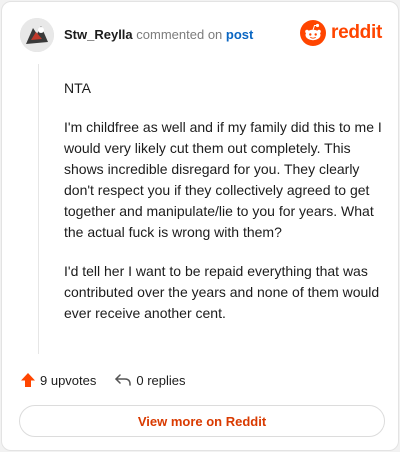 The width and height of the screenshot is (400, 452). What do you see at coordinates (202, 421) in the screenshot?
I see `view-more-button: View more on Reddit` at bounding box center [202, 421].